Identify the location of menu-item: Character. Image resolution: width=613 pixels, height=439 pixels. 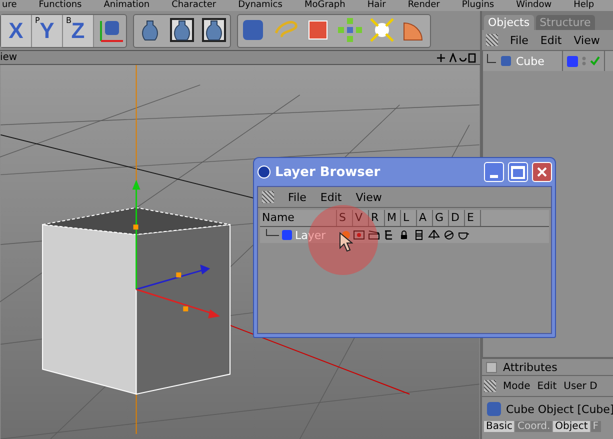
(194, 5).